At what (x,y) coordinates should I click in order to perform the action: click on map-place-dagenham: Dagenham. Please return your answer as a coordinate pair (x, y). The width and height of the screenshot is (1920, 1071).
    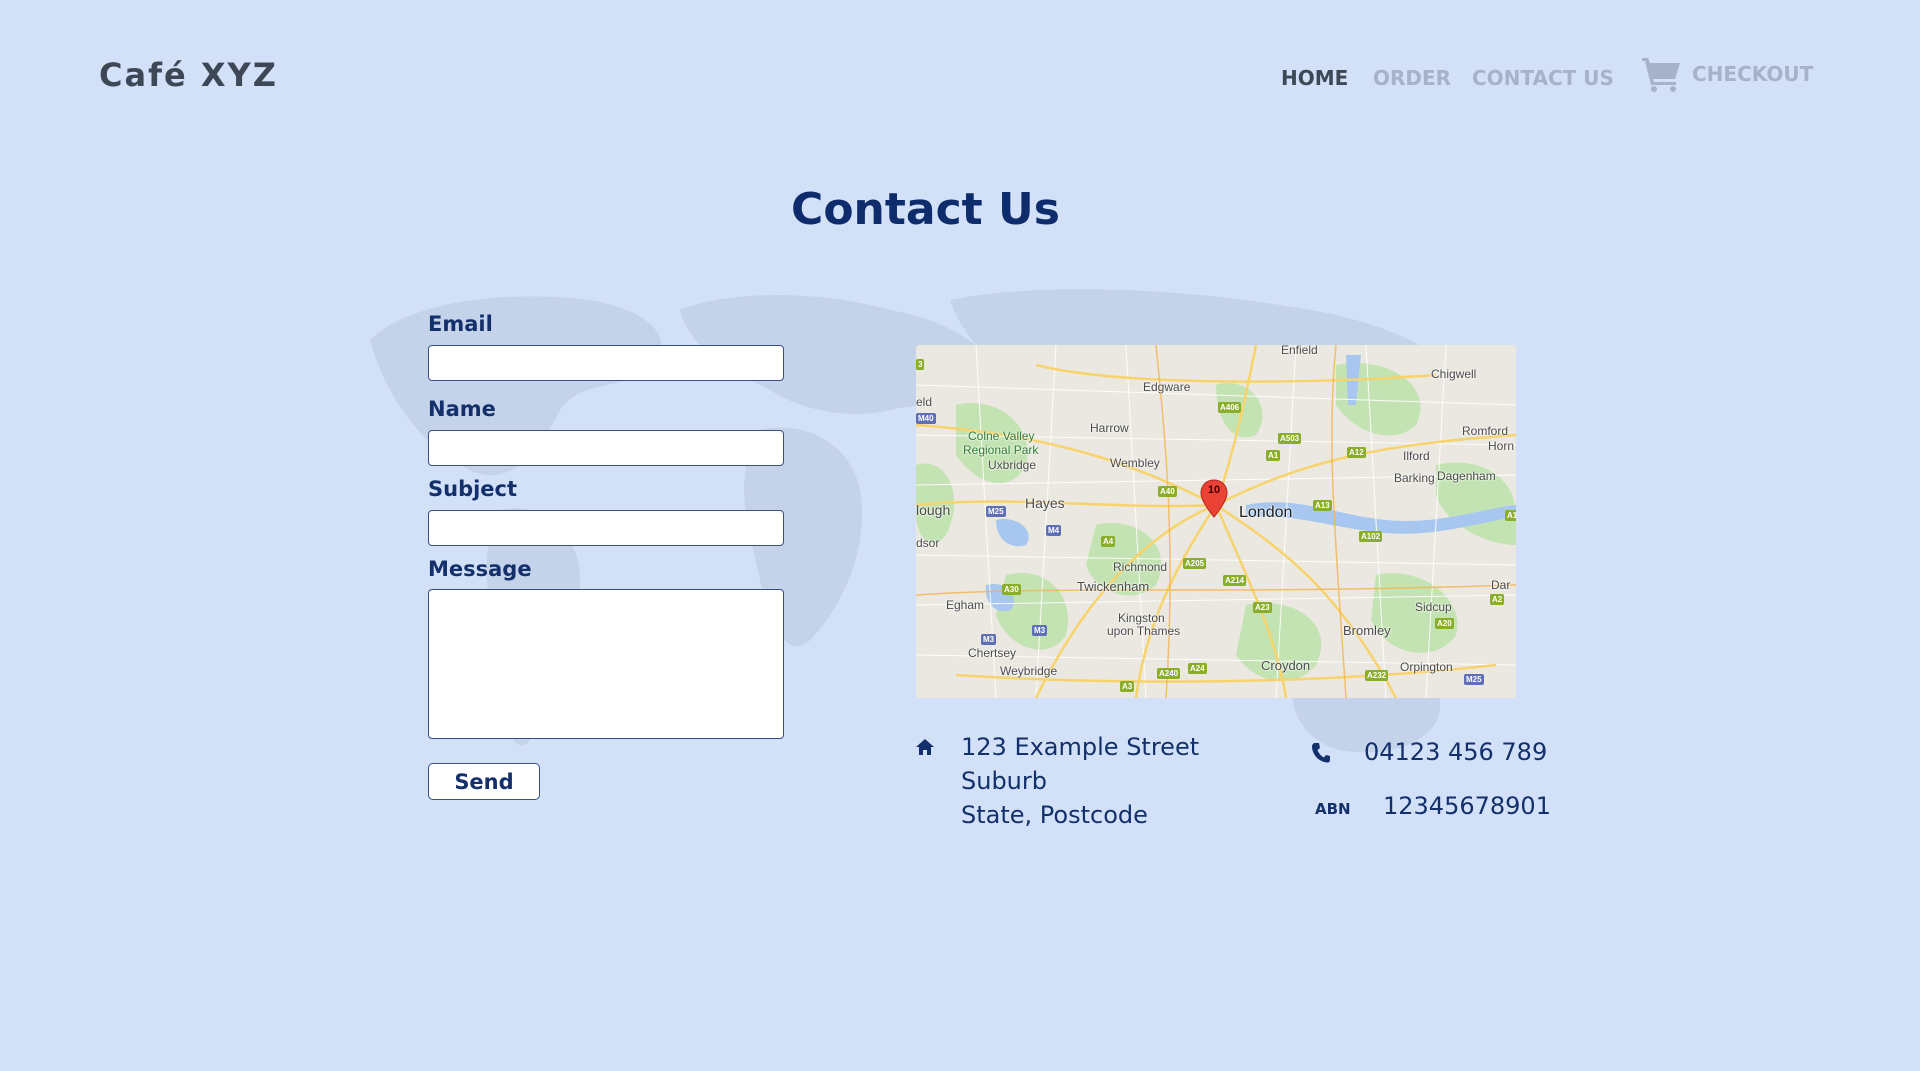
    Looking at the image, I should click on (1466, 476).